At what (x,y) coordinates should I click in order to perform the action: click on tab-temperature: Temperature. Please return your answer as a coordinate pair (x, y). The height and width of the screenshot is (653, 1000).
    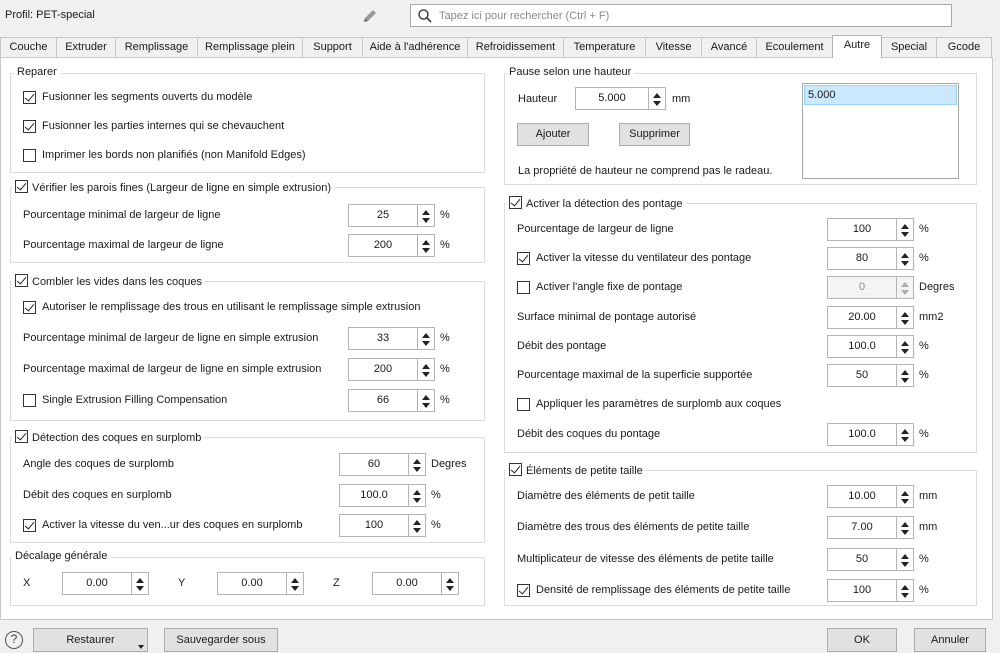
    Looking at the image, I should click on (604, 47).